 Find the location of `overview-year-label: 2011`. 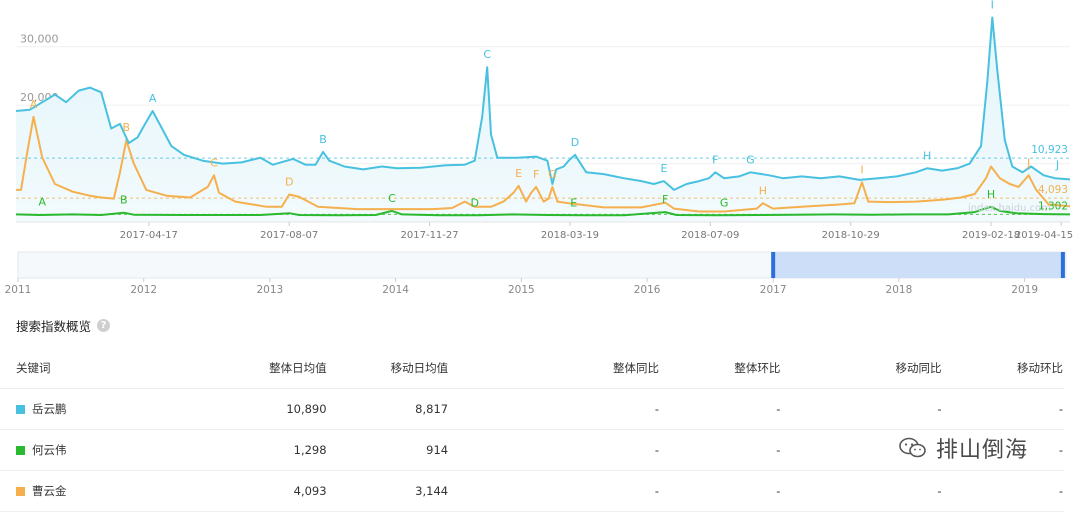

overview-year-label: 2011 is located at coordinates (18, 290).